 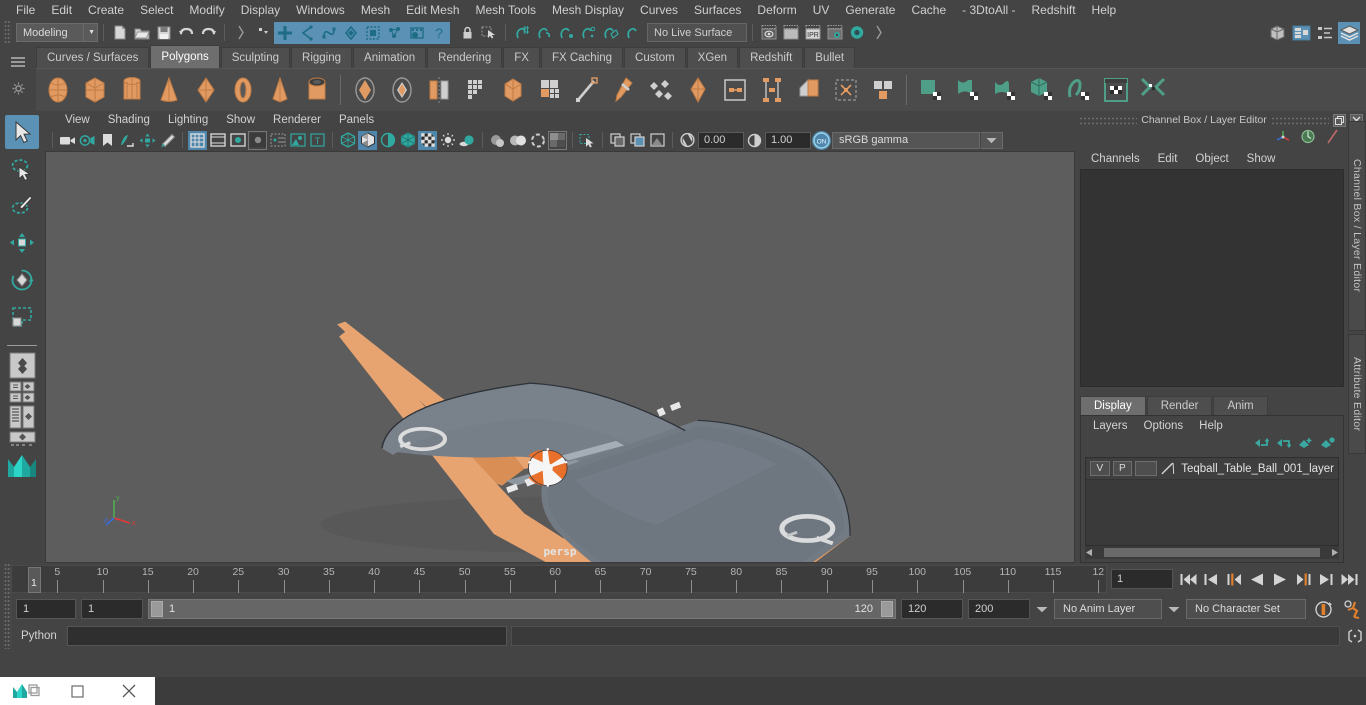 I want to click on range-start-field: 1, so click(x=112, y=609).